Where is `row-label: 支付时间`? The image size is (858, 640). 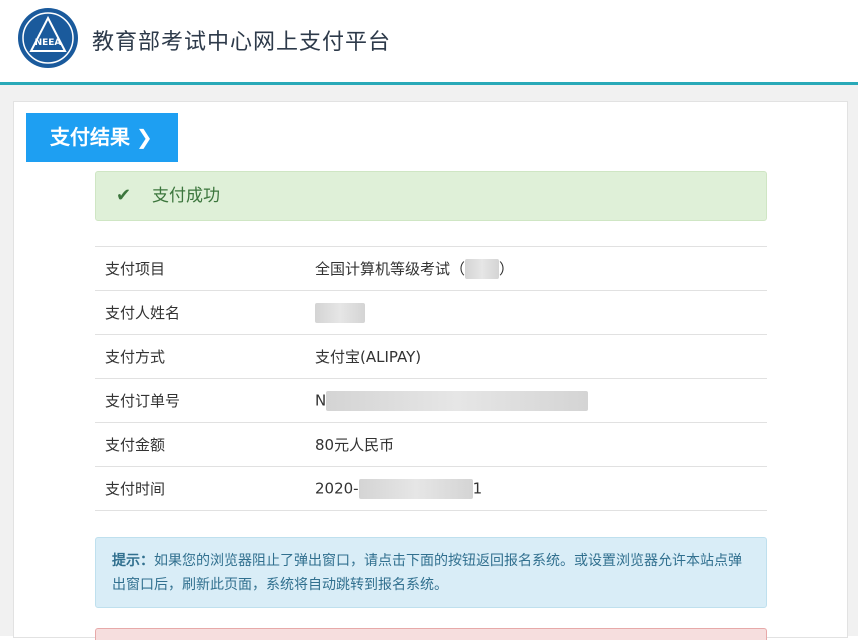
row-label: 支付时间 is located at coordinates (135, 489).